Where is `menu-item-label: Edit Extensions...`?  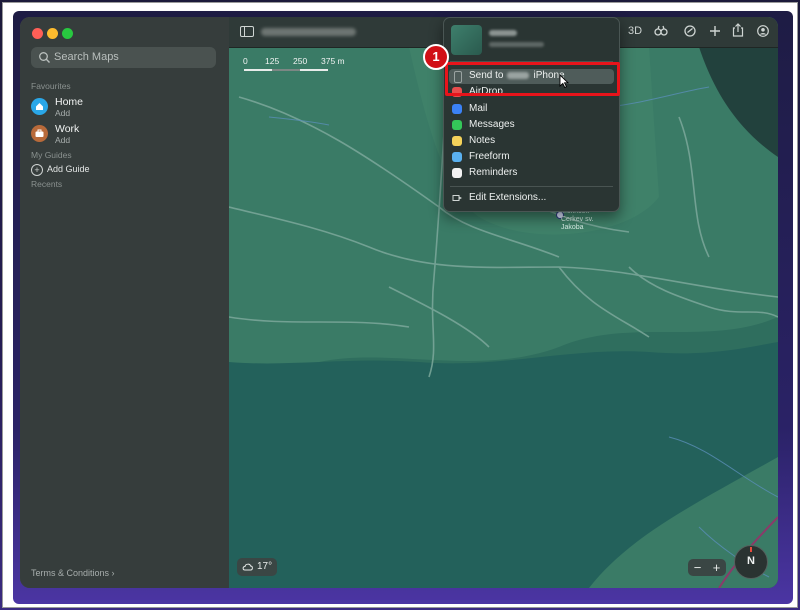
menu-item-label: Edit Extensions... is located at coordinates (508, 197).